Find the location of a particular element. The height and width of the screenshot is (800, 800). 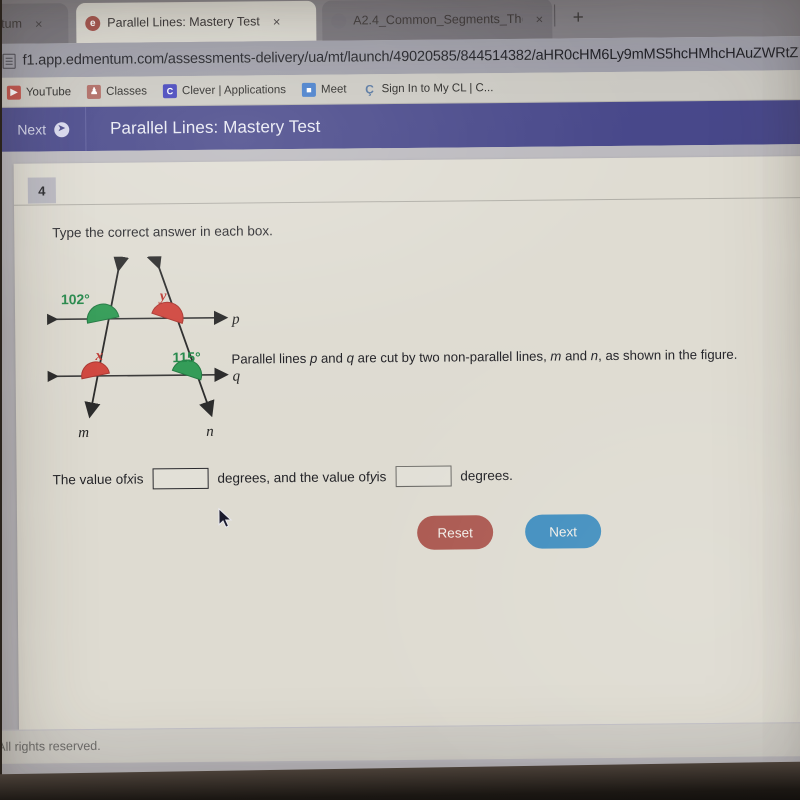

bookmark-clever: C Clever | Applications is located at coordinates (224, 90).